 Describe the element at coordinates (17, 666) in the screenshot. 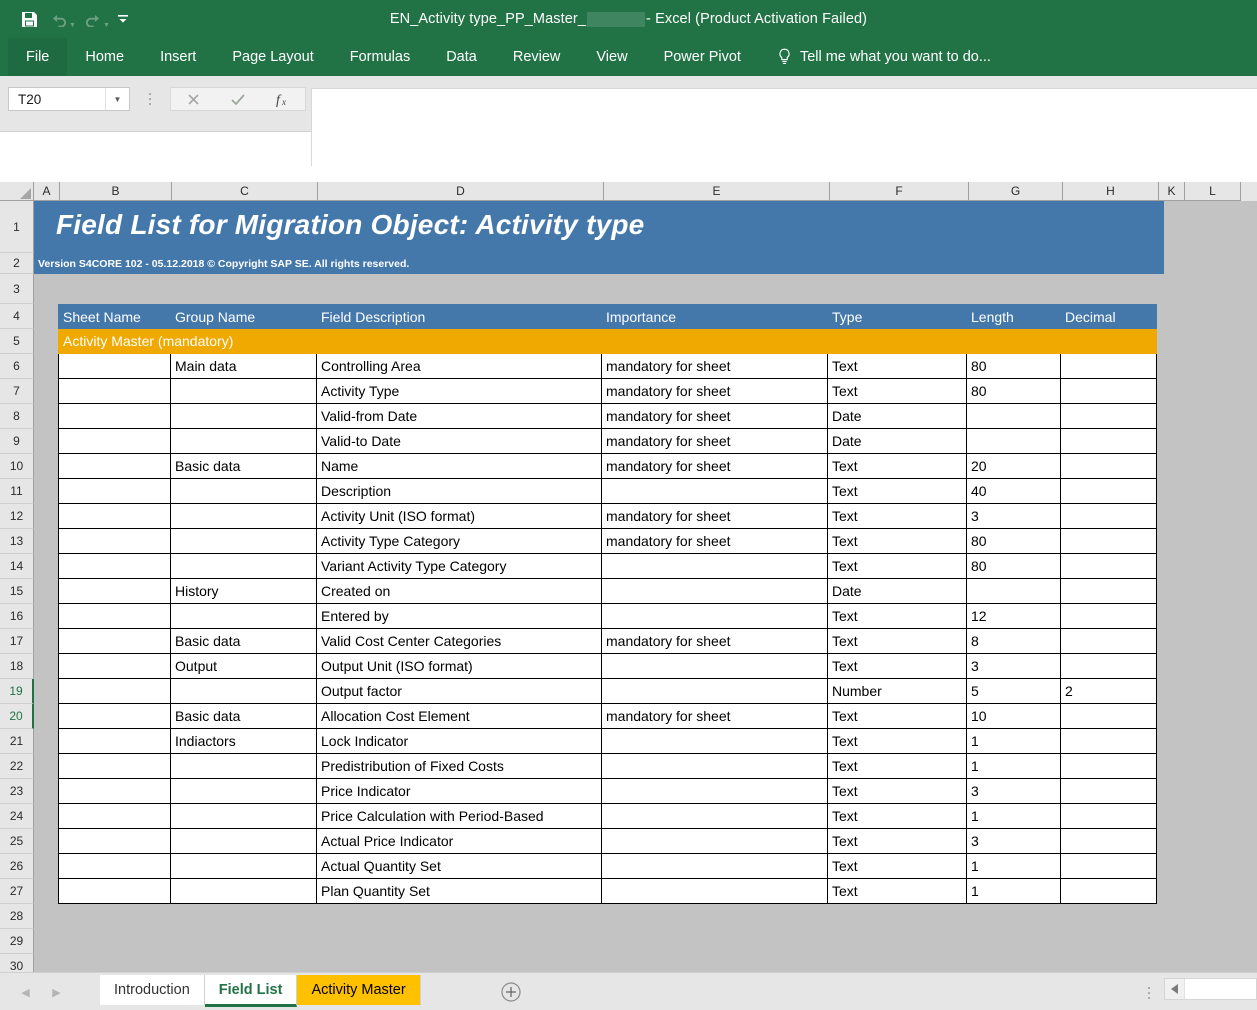

I see `row-header-18: 18` at that location.